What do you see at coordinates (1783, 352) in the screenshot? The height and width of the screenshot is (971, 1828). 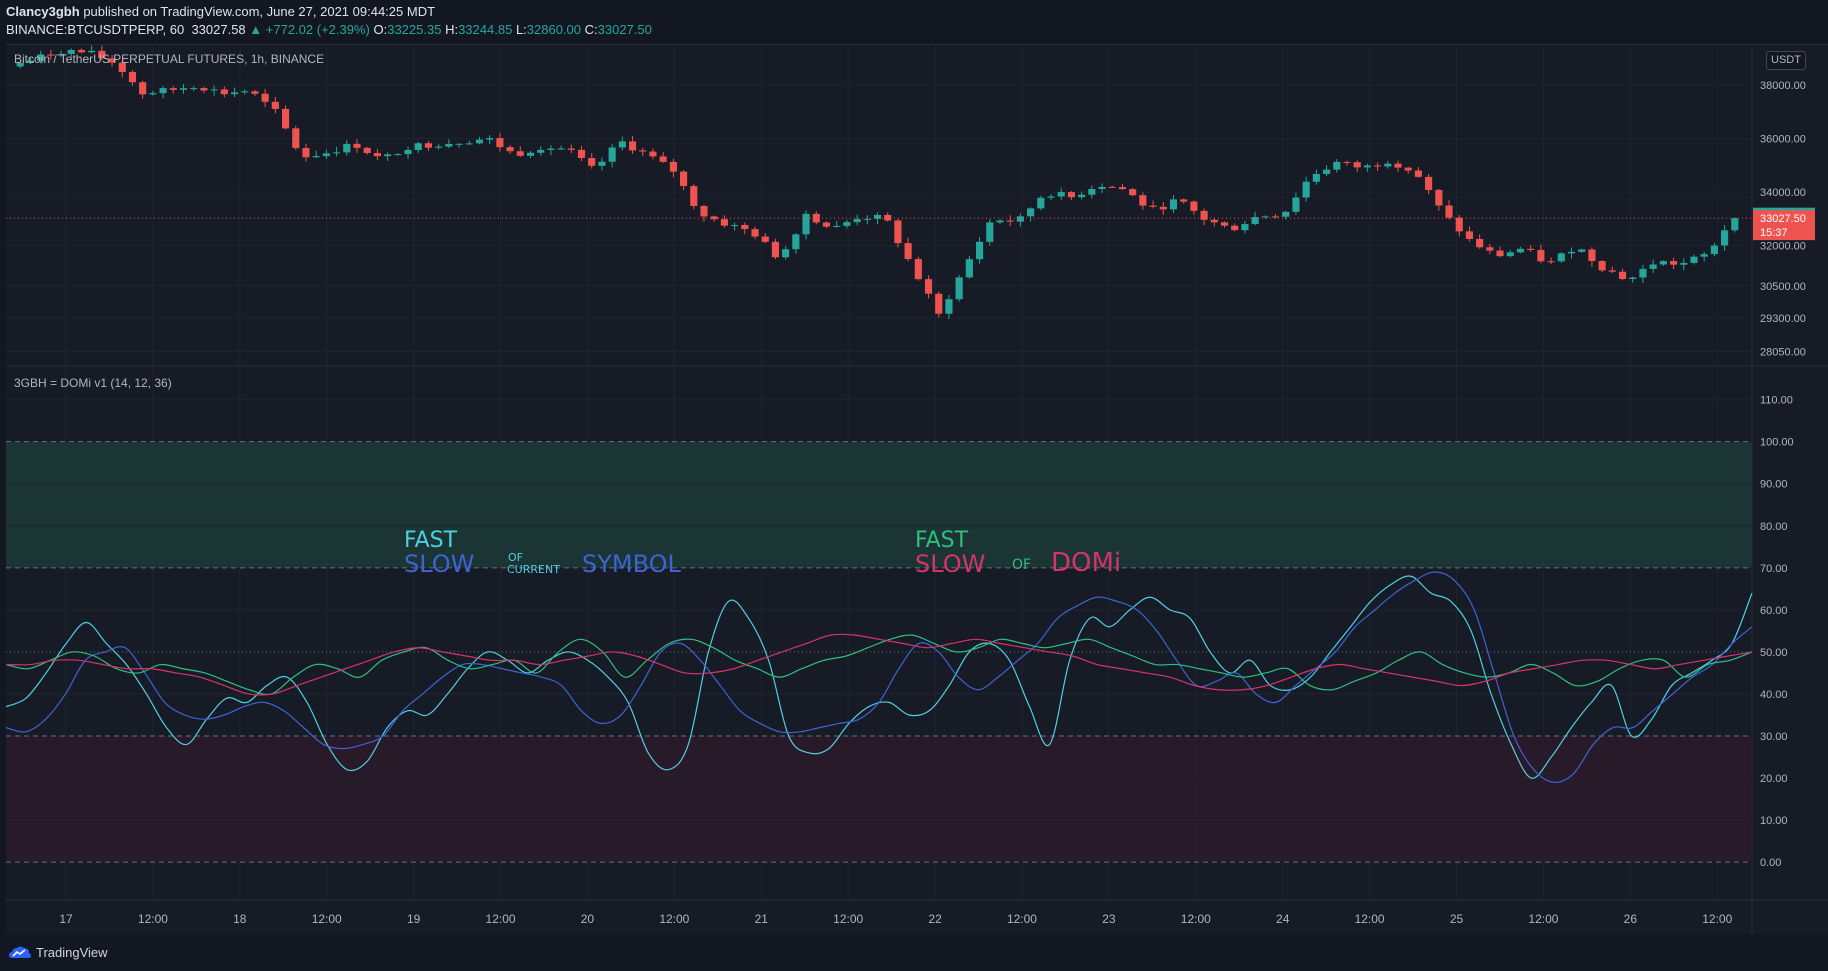 I see `price-scale-label: 28050.00` at bounding box center [1783, 352].